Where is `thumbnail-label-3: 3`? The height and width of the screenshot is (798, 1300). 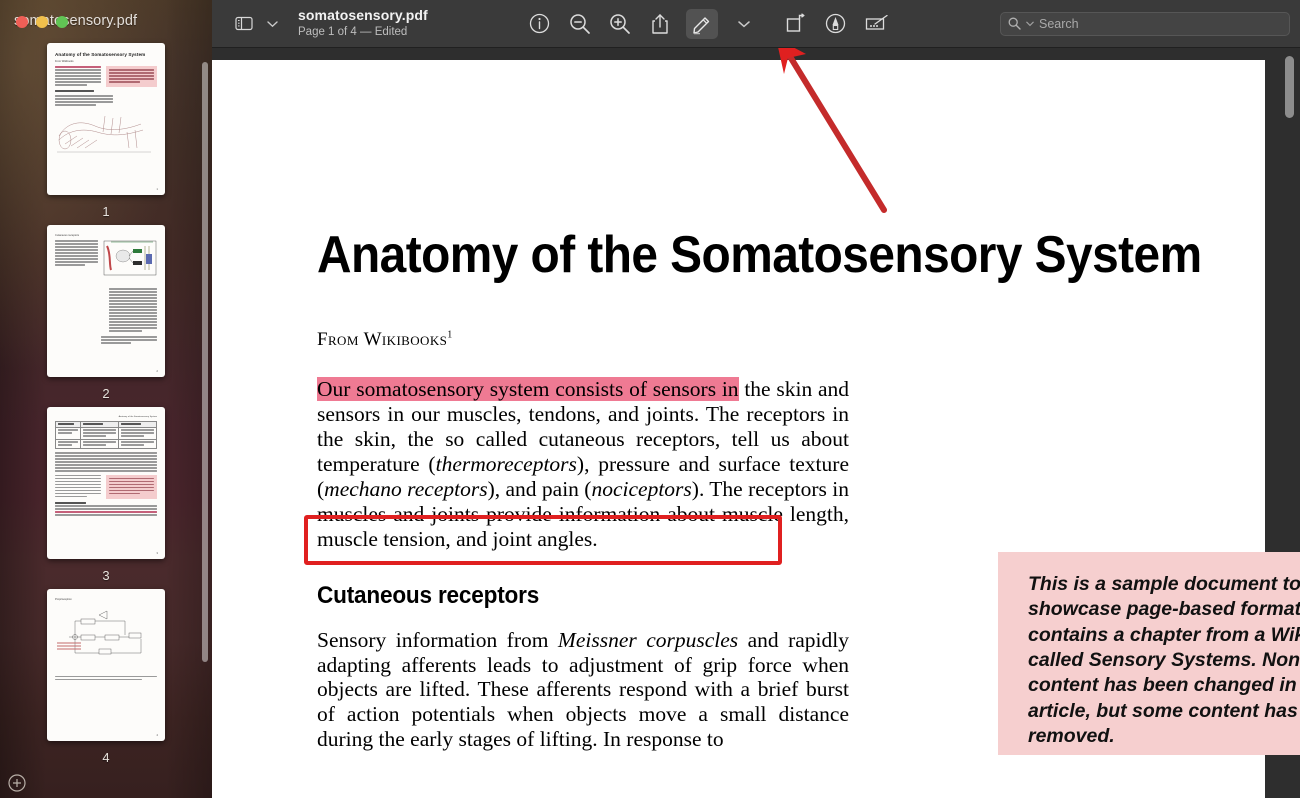 thumbnail-label-3: 3 is located at coordinates (106, 575).